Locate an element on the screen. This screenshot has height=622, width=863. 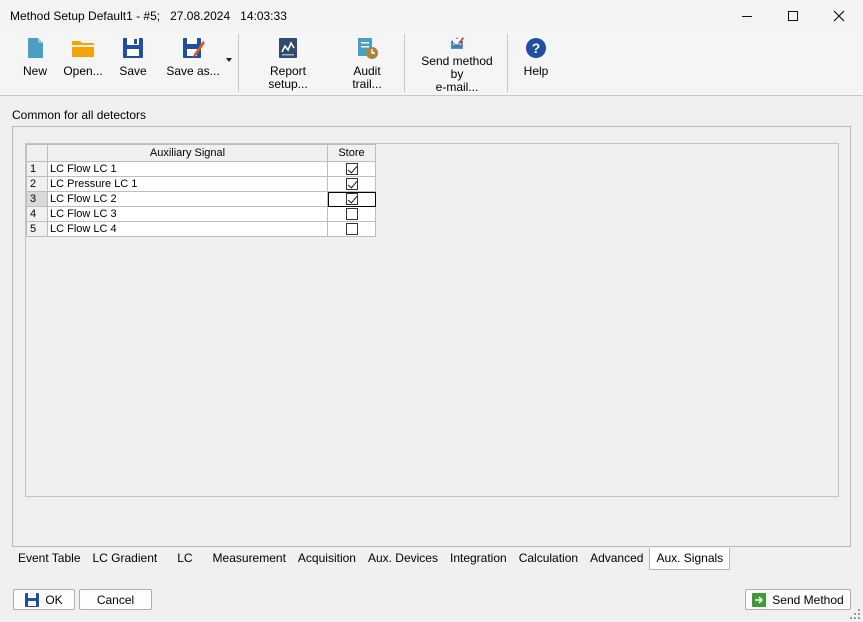
tab-lc: LC is located at coordinates (184, 558).